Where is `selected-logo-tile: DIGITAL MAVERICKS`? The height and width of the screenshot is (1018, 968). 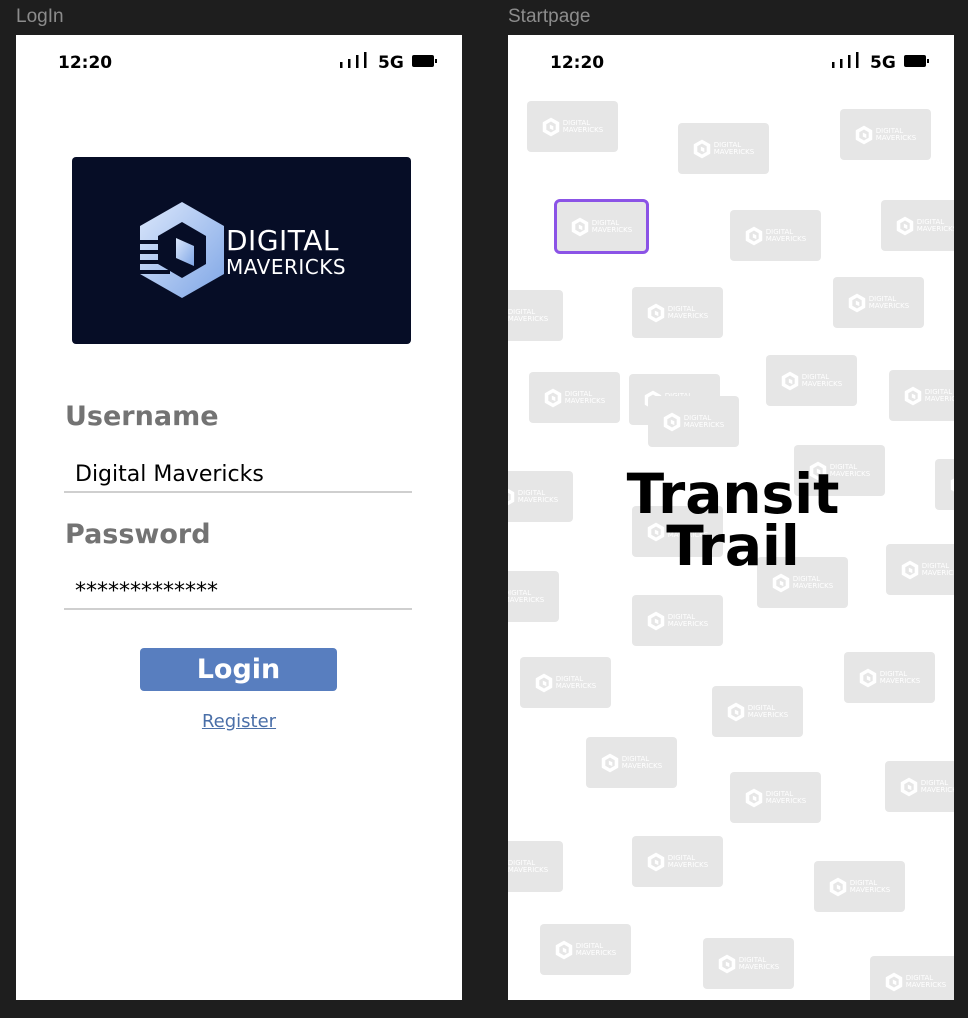 selected-logo-tile: DIGITAL MAVERICKS is located at coordinates (601, 226).